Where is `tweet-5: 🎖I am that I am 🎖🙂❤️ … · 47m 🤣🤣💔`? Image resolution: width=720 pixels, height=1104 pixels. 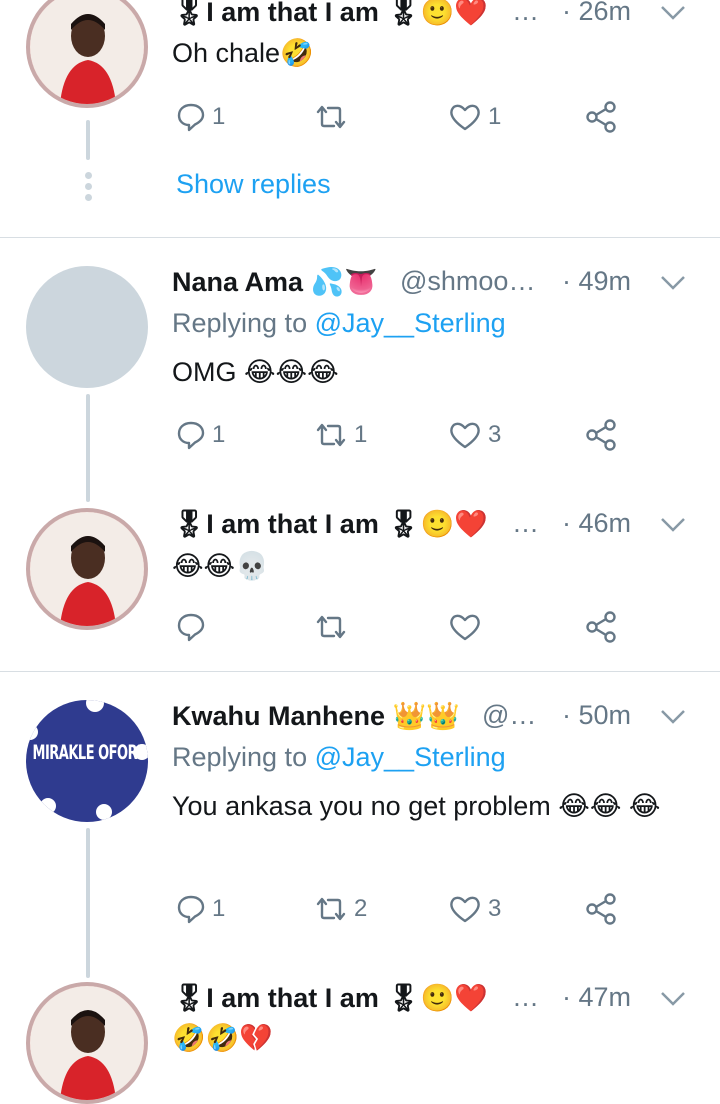
tweet-5: 🎖I am that I am 🎖🙂❤️ … · 47m 🤣🤣💔 is located at coordinates (360, 1038).